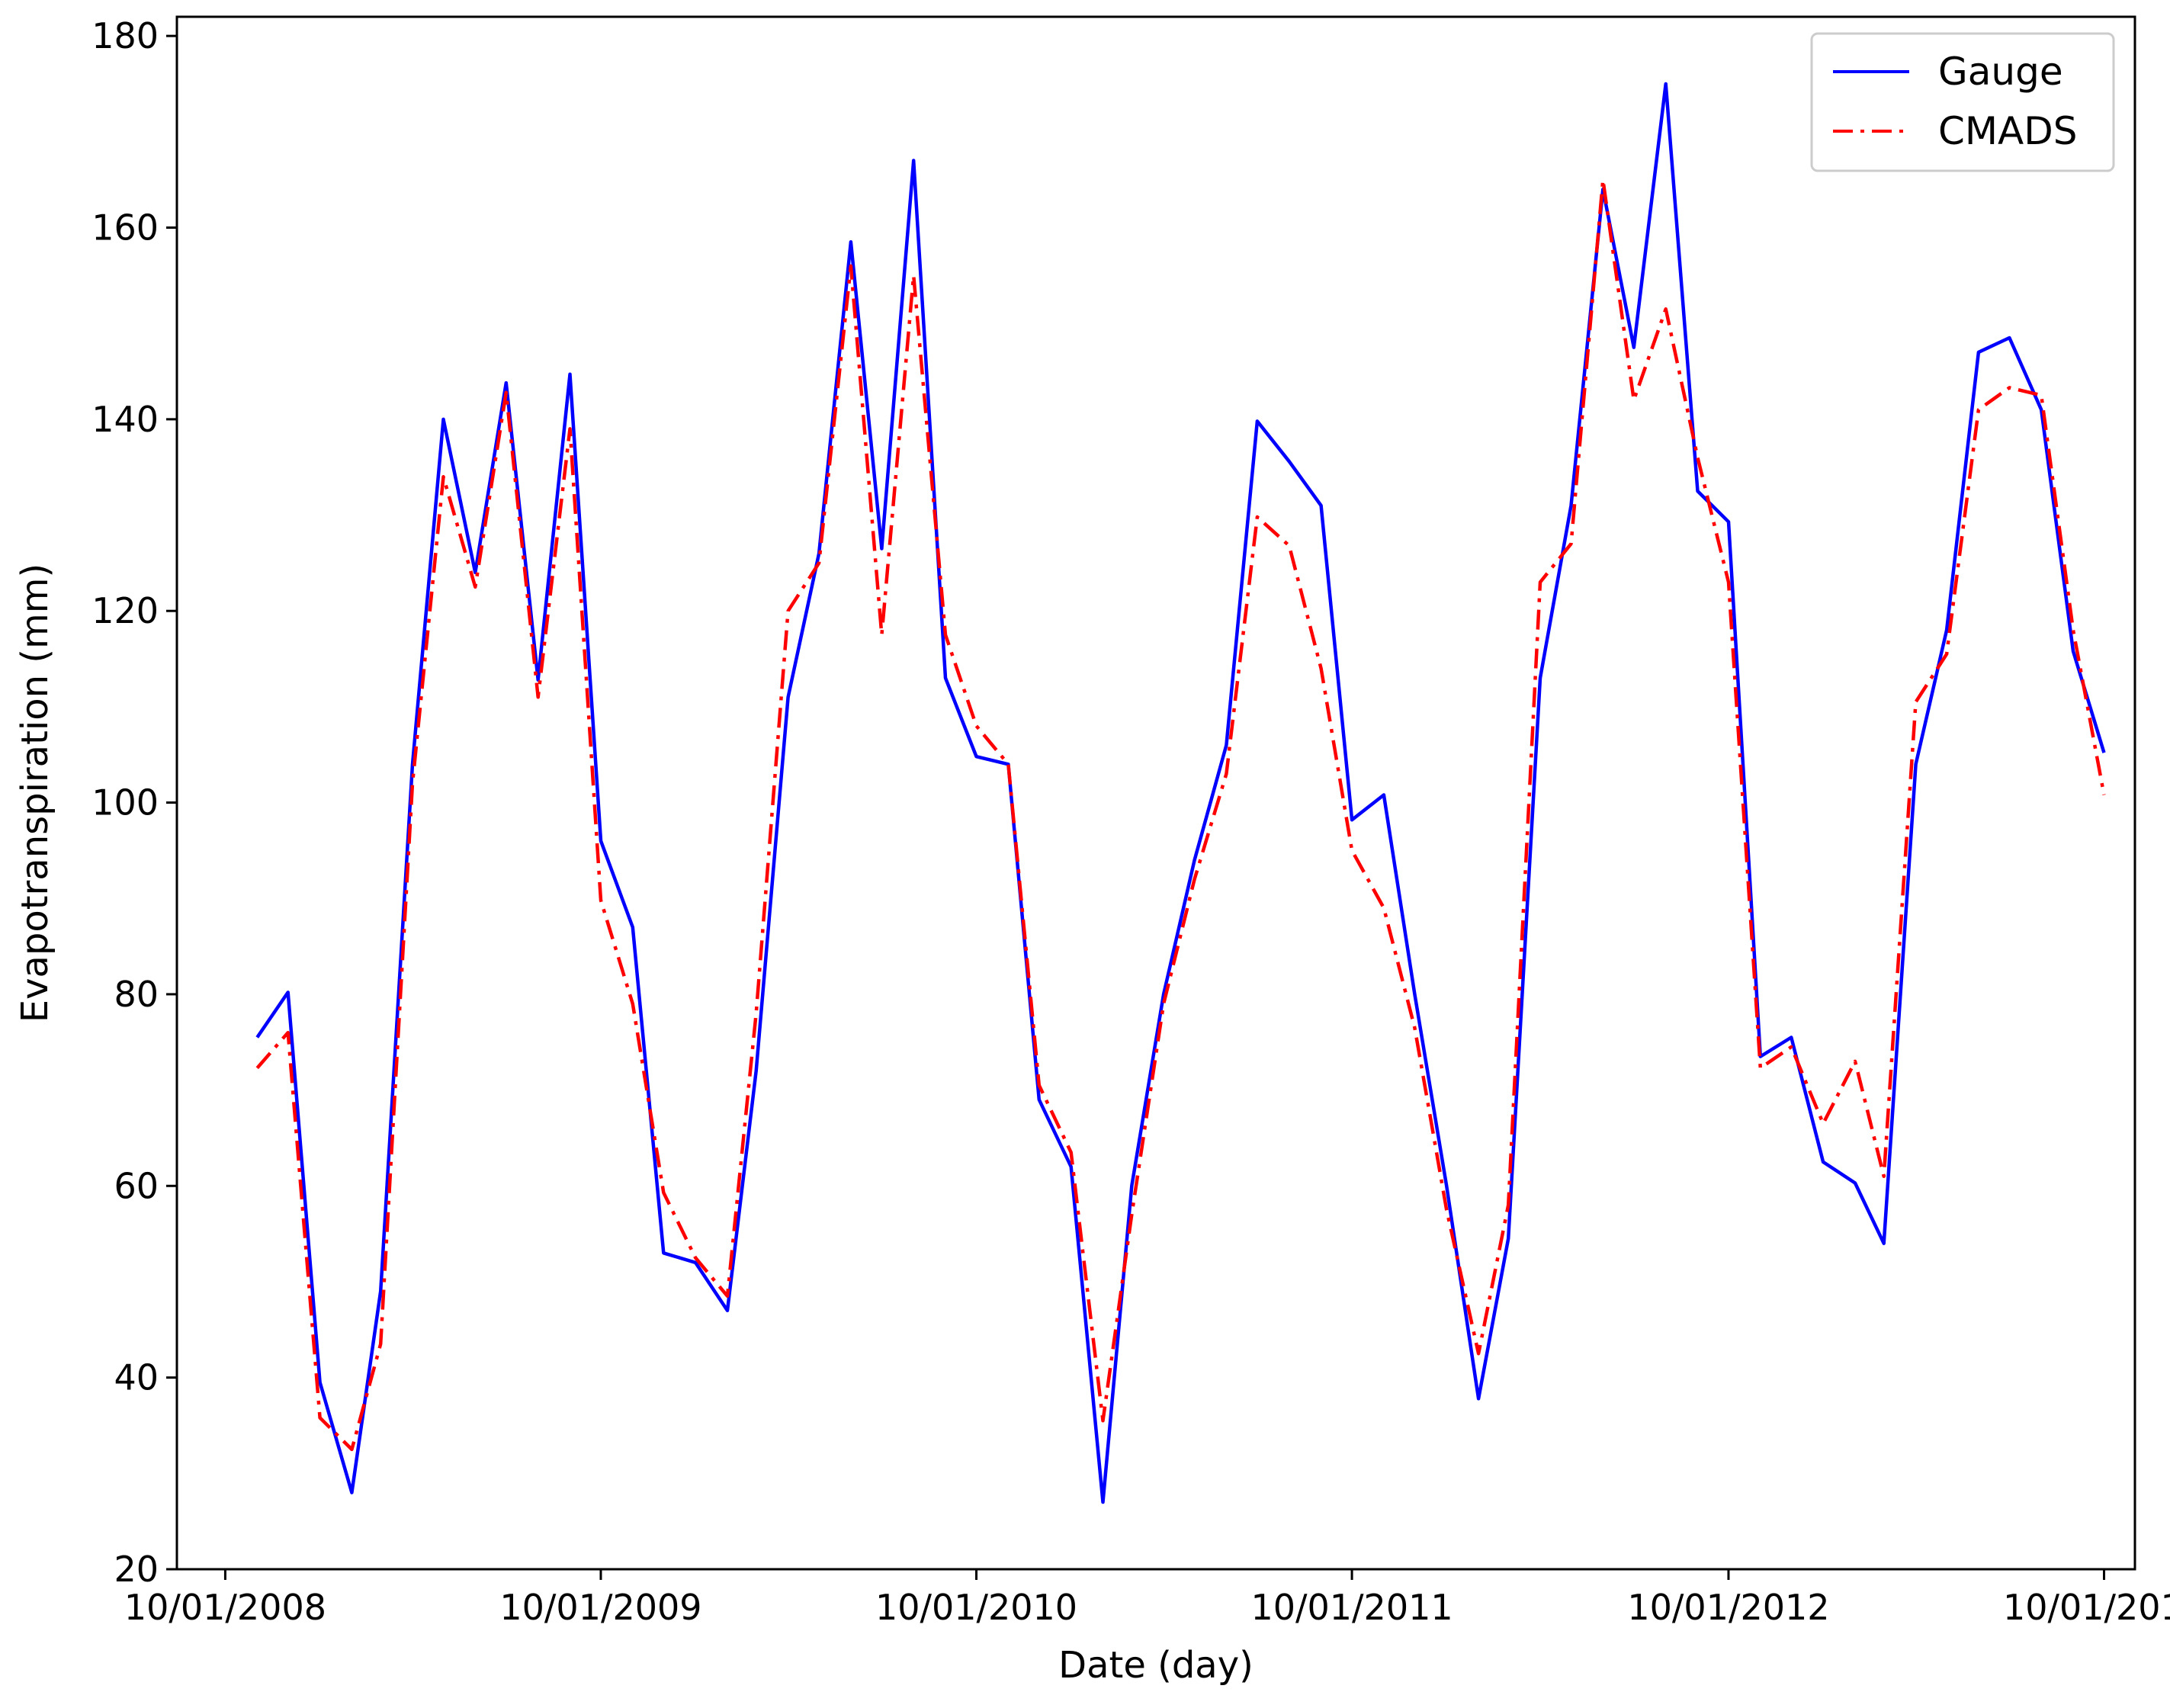 The width and height of the screenshot is (2170, 1708). I want to click on legend: Gauge CMADS, so click(1962, 102).